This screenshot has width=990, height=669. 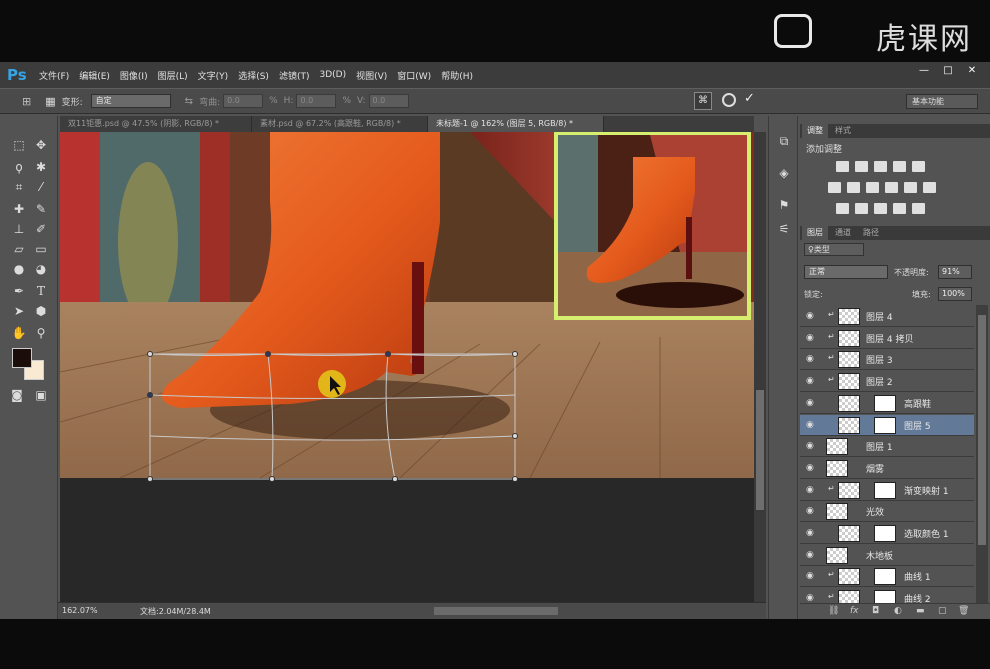 What do you see at coordinates (815, 233) in the screenshot?
I see `tab-layers: 图层` at bounding box center [815, 233].